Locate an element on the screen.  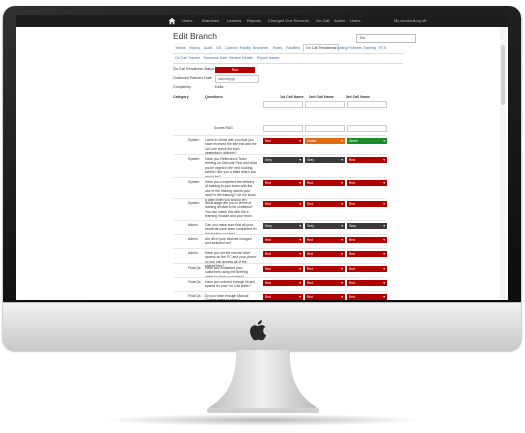
my-account-link: My Account is located at coordinates (404, 20).